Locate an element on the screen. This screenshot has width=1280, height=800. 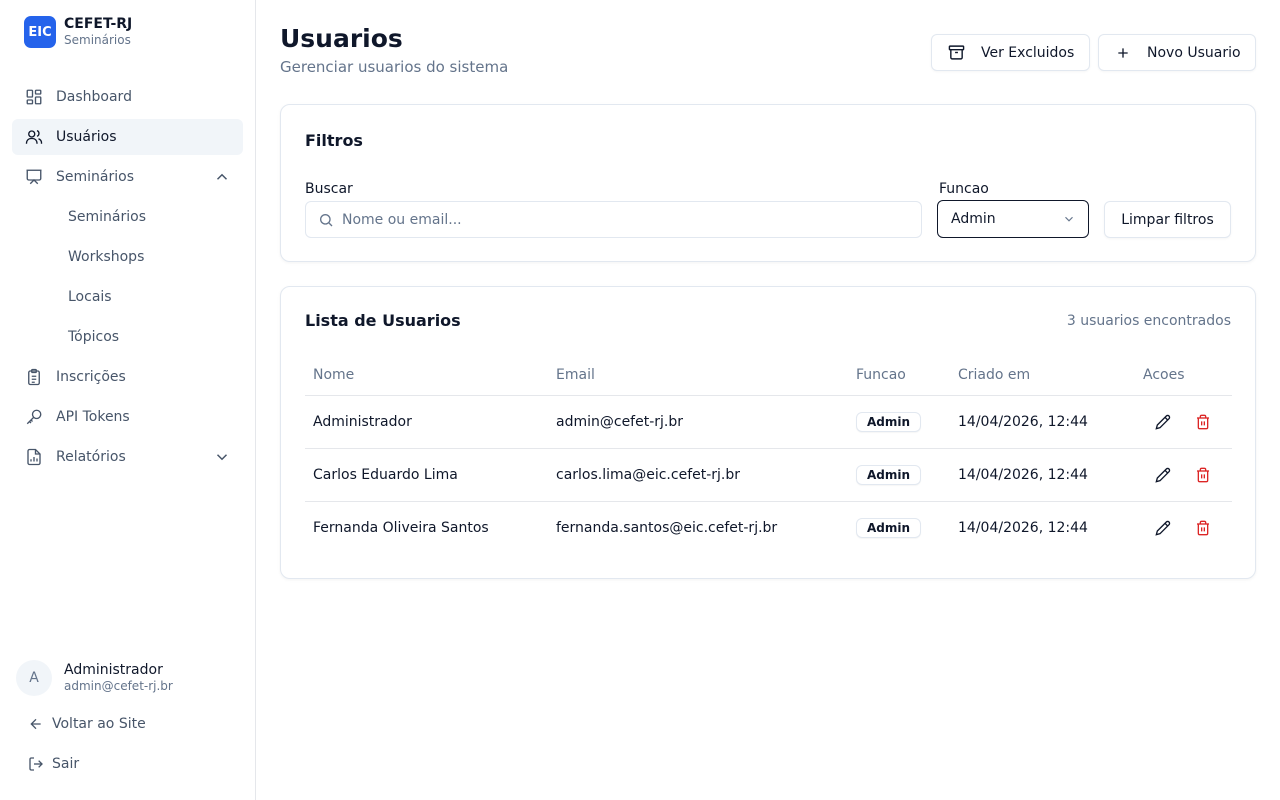
chevron-up-icon is located at coordinates (222, 176).